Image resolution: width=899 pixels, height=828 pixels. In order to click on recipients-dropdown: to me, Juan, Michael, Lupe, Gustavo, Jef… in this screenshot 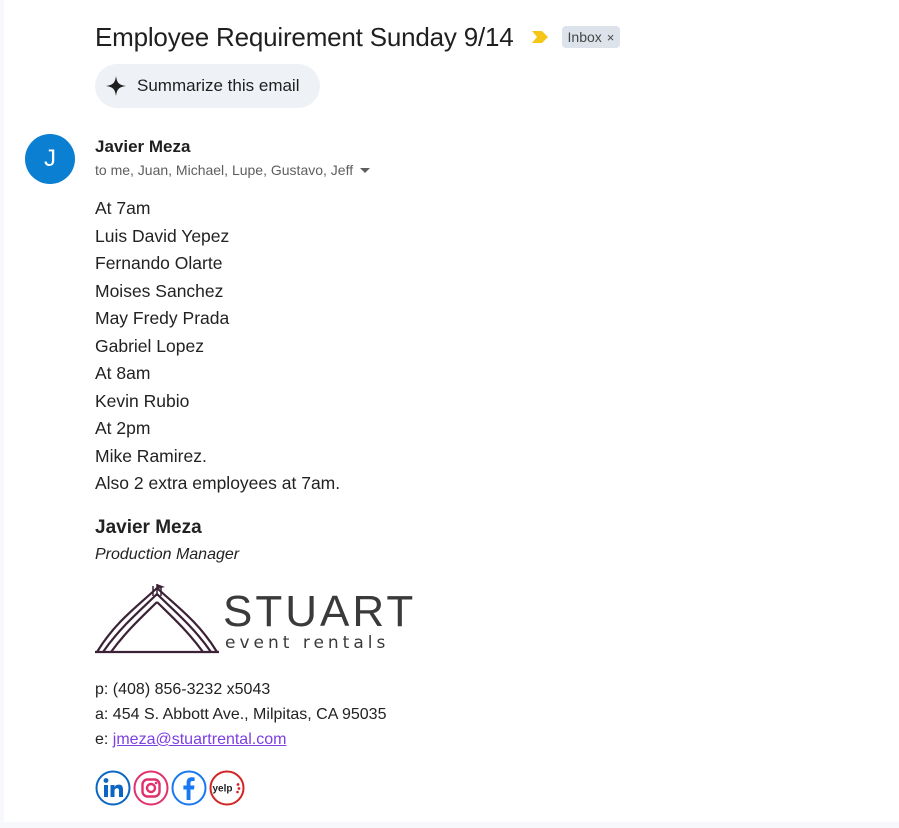, I will do `click(233, 170)`.